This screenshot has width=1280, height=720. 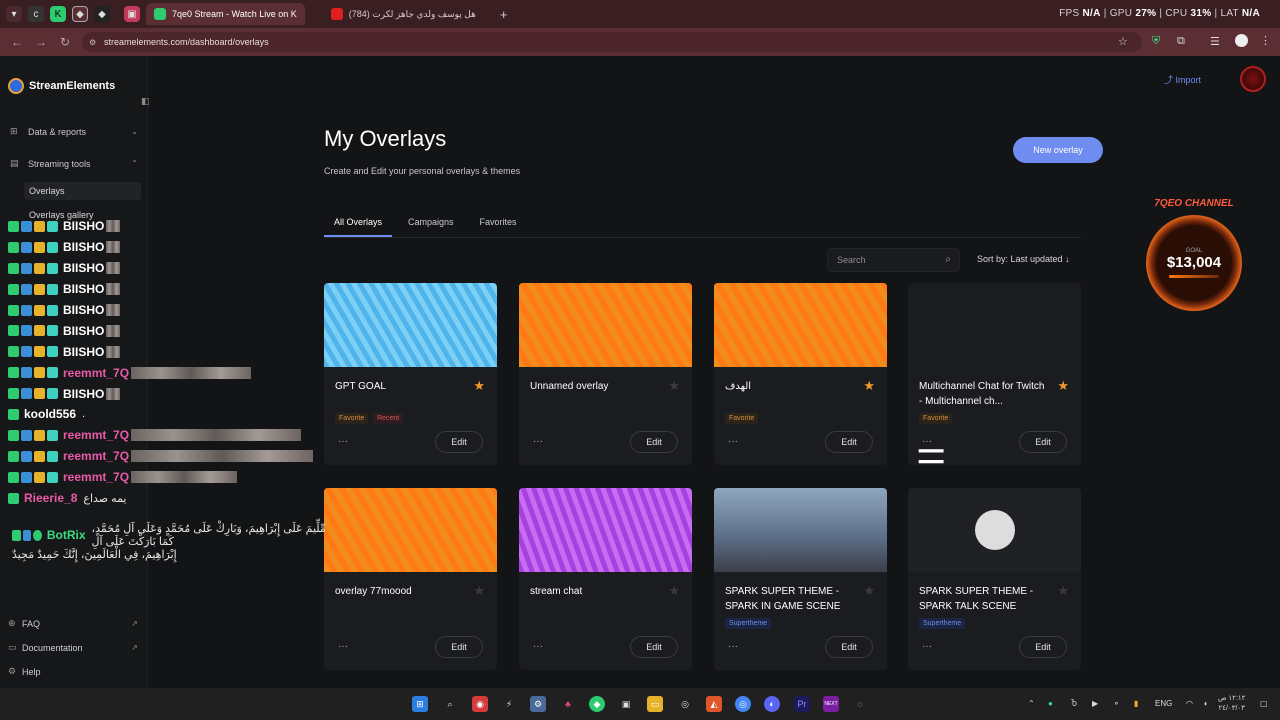 I want to click on sidebar-item-documentation: ▭ Documentation ↗, so click(x=73, y=647).